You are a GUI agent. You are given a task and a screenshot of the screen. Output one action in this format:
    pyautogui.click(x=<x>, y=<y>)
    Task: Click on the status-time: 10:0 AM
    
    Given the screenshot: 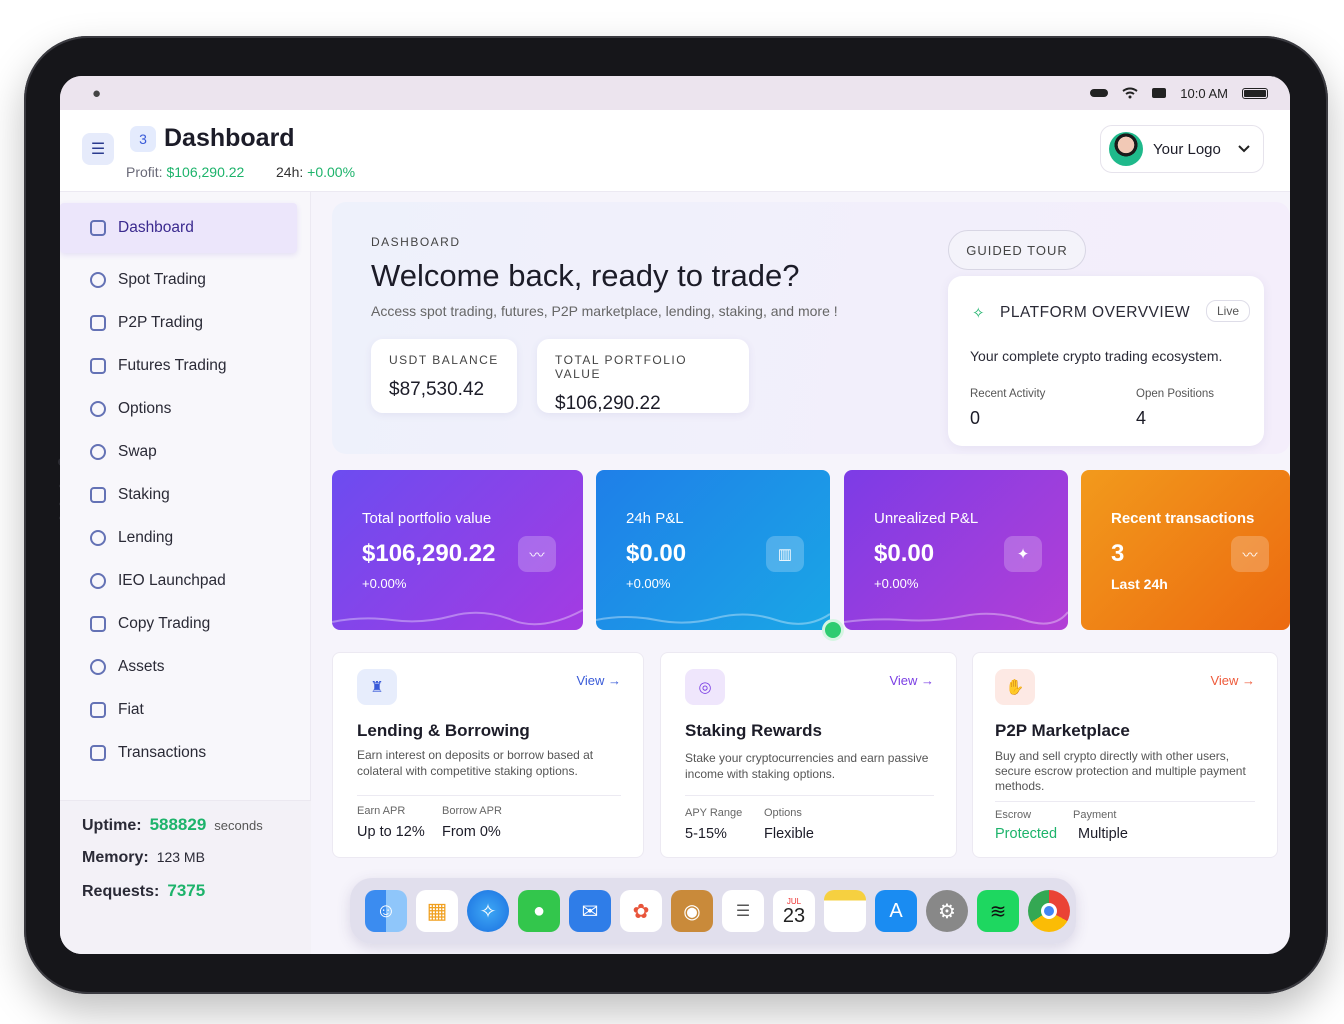 What is the action you would take?
    pyautogui.click(x=1204, y=93)
    